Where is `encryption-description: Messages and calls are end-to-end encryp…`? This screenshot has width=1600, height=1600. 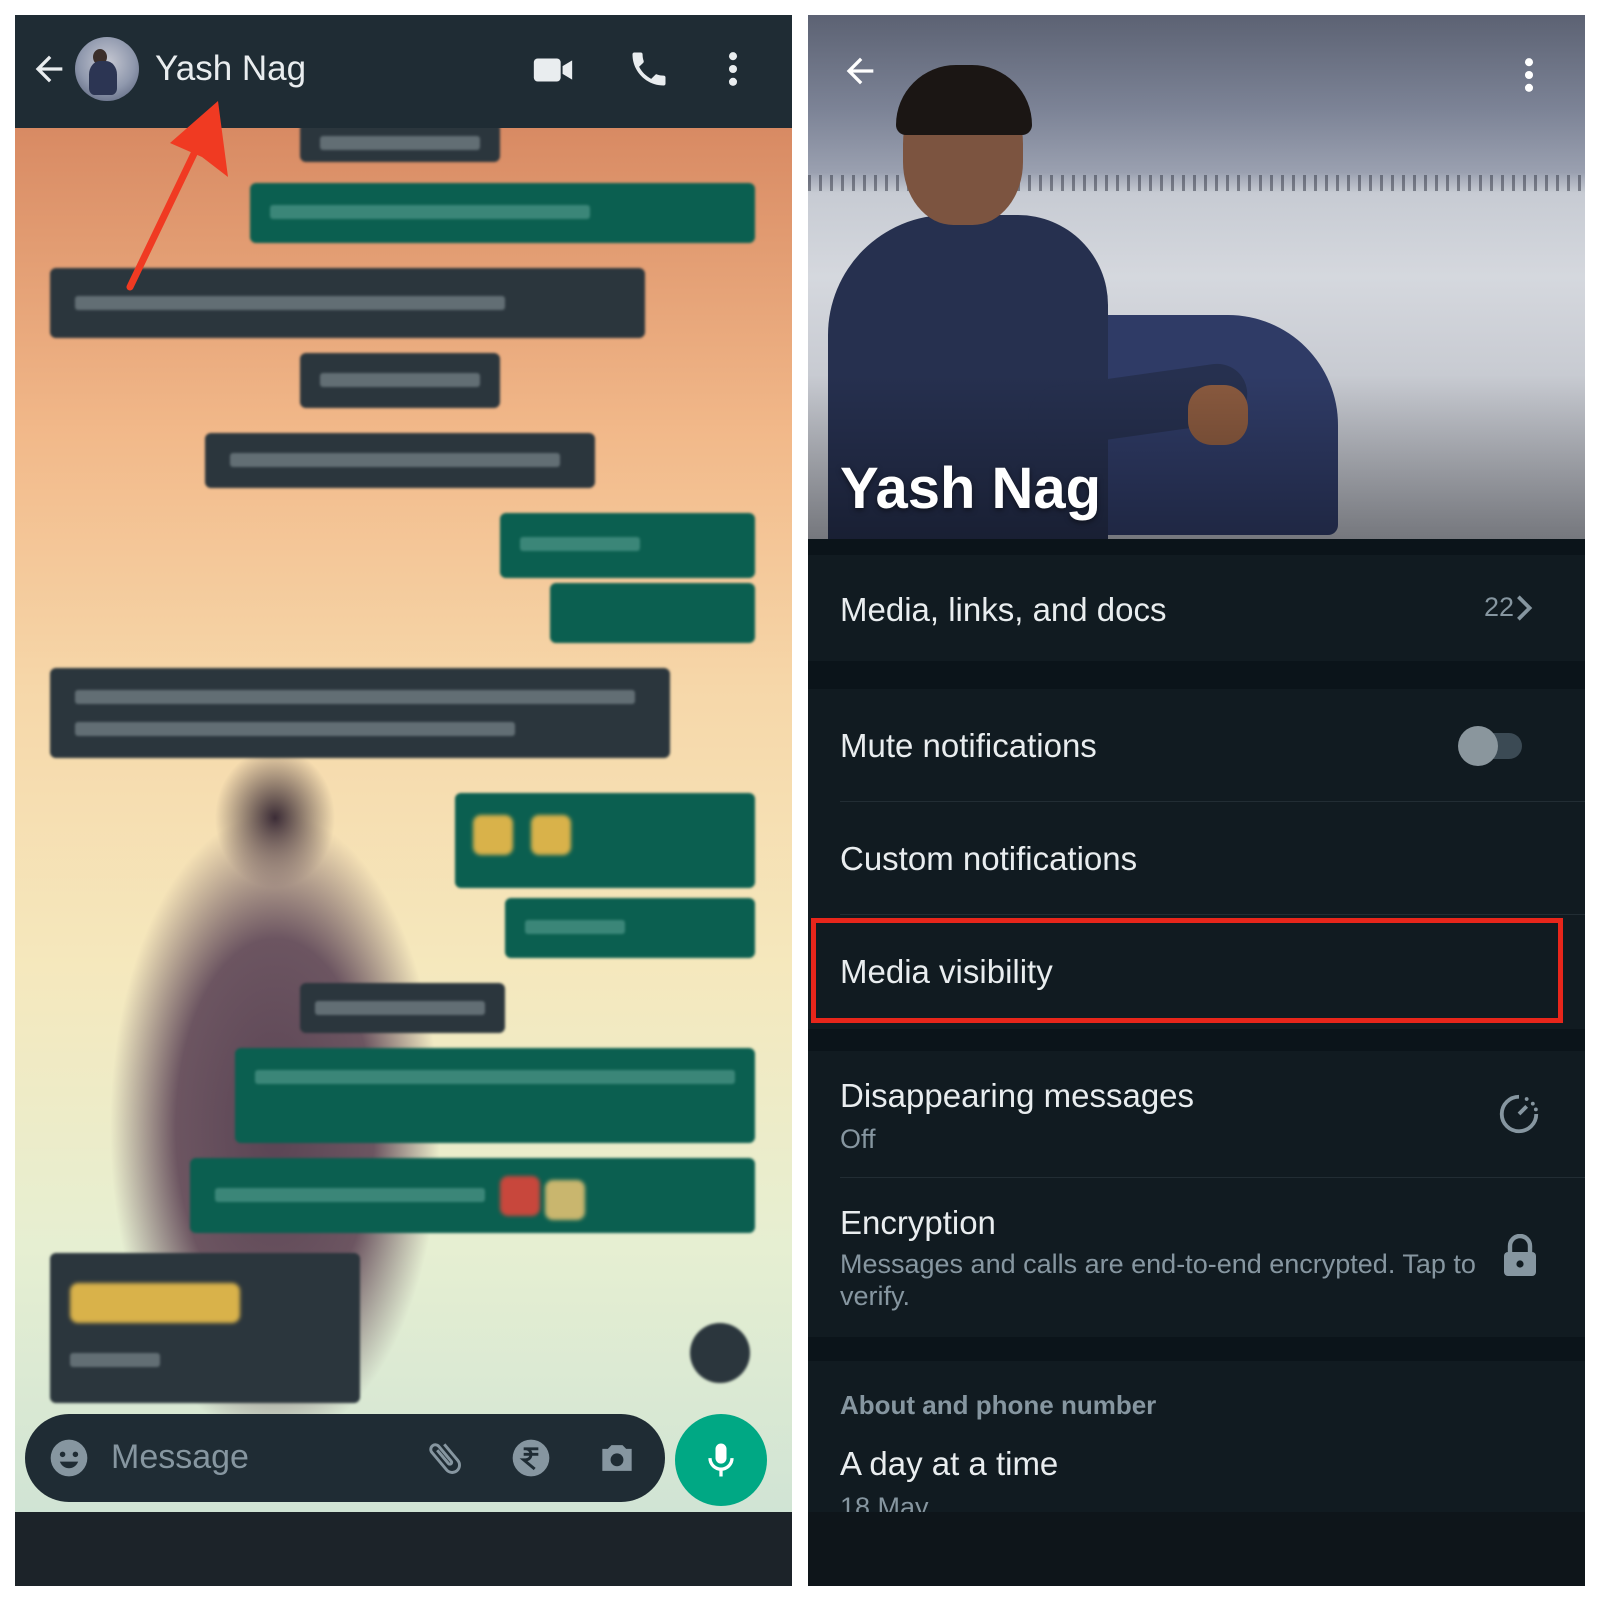 encryption-description: Messages and calls are end-to-end encryp… is located at coordinates (1158, 1280).